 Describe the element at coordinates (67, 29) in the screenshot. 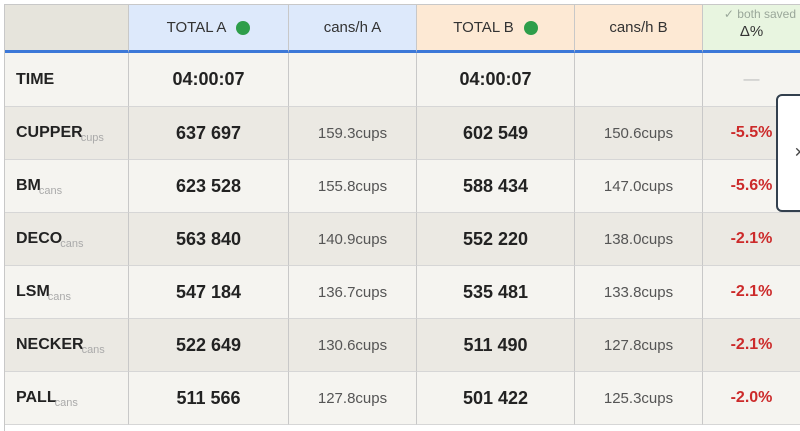

I see `header-corner` at that location.